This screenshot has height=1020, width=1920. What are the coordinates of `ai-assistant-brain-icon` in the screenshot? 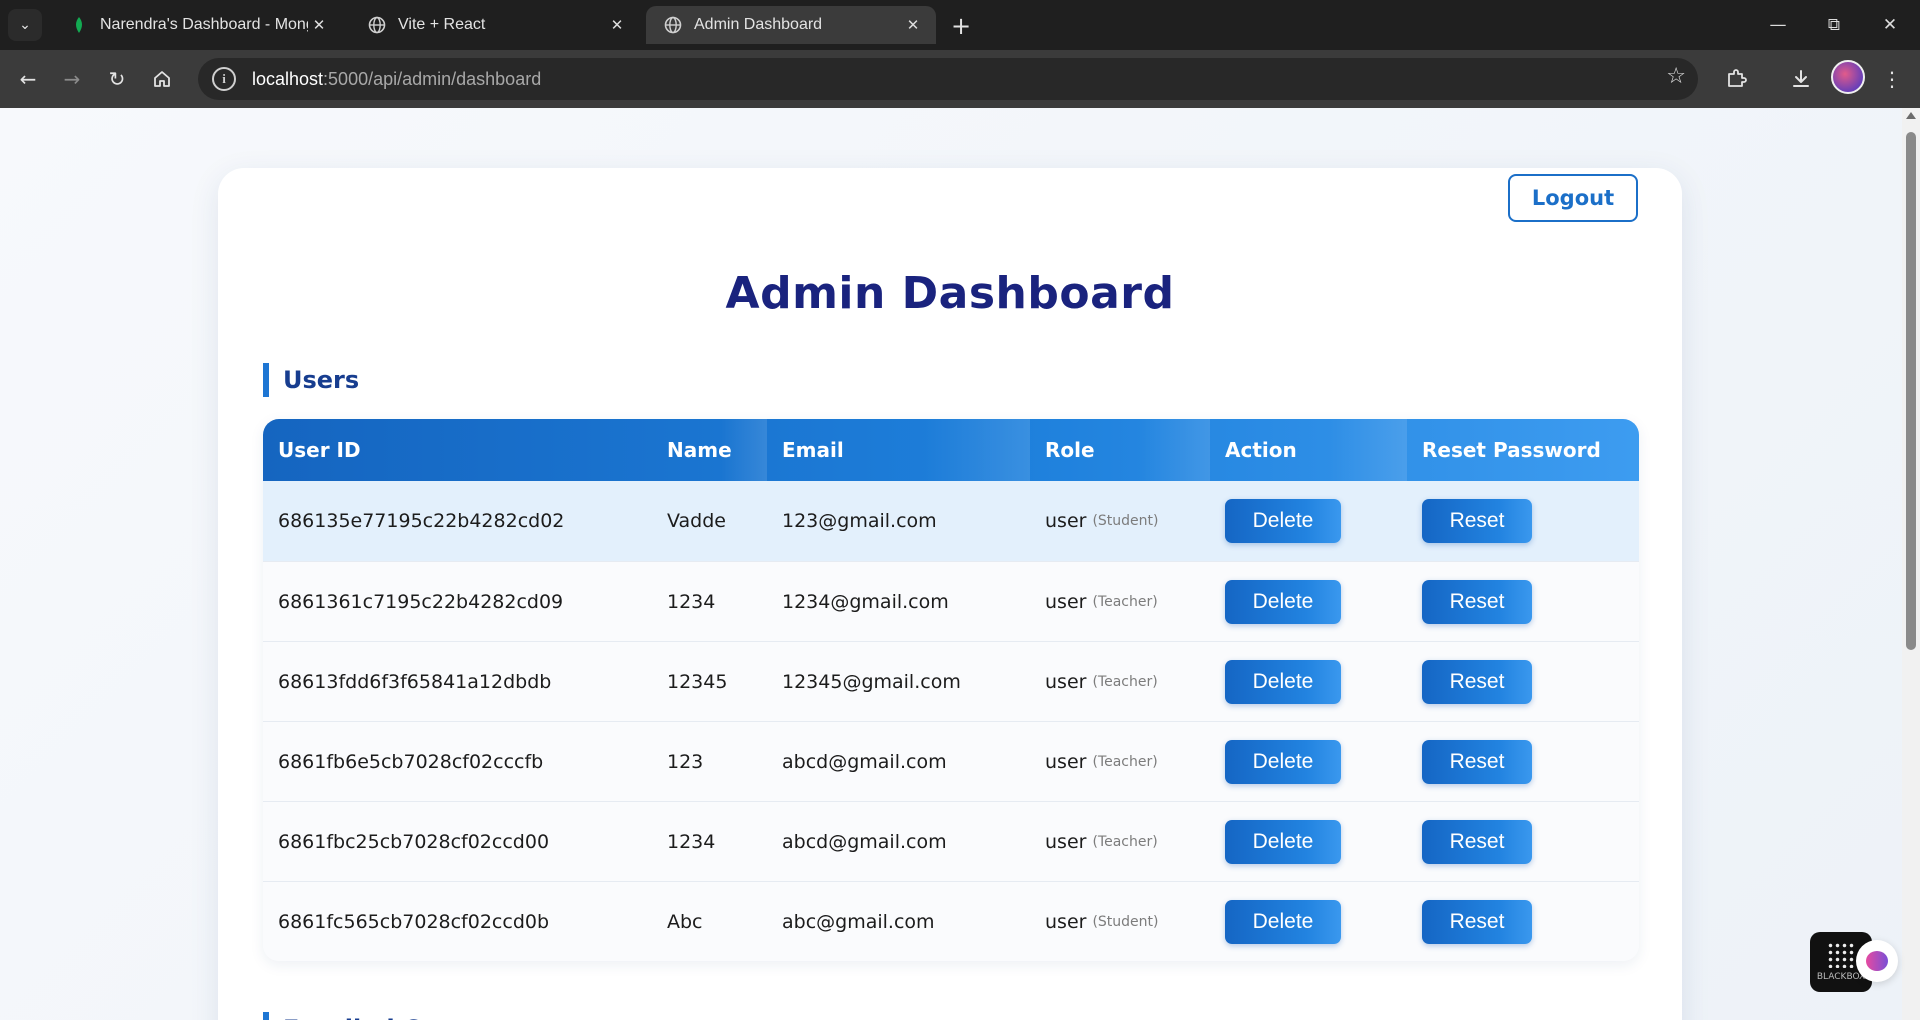 It's located at (1877, 961).